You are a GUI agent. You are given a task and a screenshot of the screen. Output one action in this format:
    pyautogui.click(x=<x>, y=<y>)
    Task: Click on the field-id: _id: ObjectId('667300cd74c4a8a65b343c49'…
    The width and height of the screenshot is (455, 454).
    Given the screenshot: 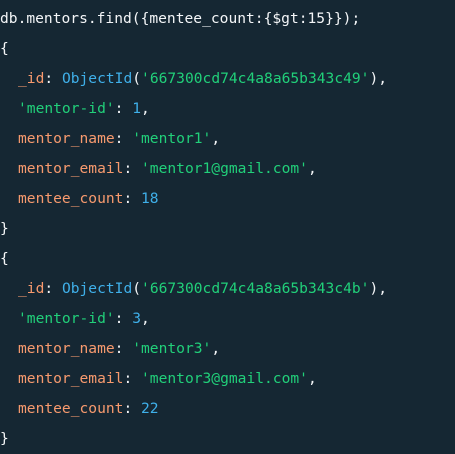 What is the action you would take?
    pyautogui.click(x=203, y=78)
    